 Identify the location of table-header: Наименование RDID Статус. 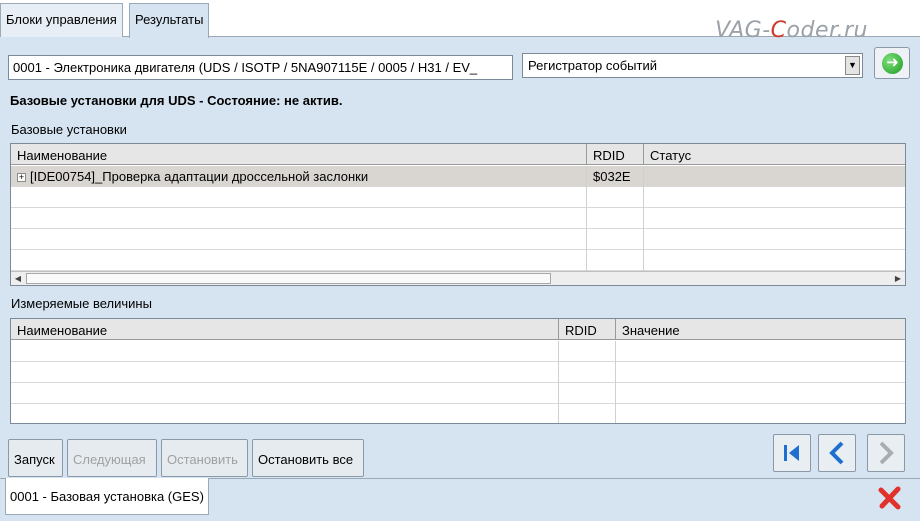
(458, 154).